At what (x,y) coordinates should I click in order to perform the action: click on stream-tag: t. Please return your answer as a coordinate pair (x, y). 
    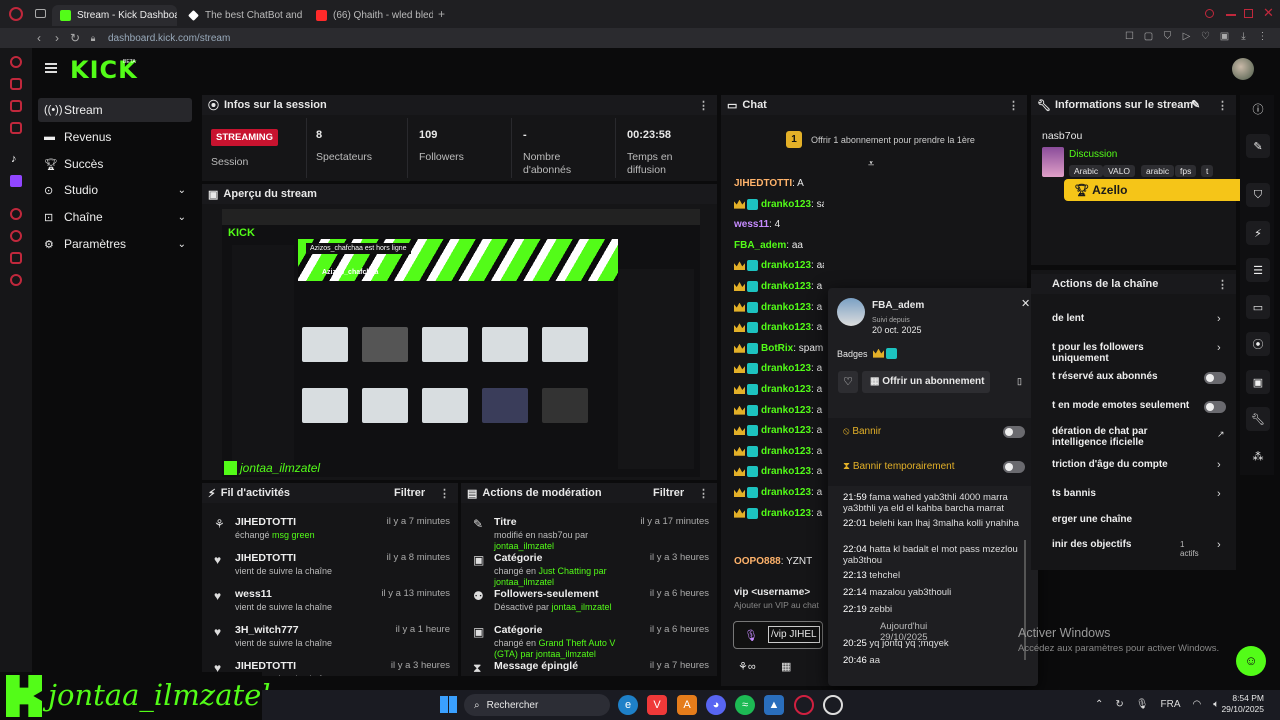
    Looking at the image, I should click on (1207, 171).